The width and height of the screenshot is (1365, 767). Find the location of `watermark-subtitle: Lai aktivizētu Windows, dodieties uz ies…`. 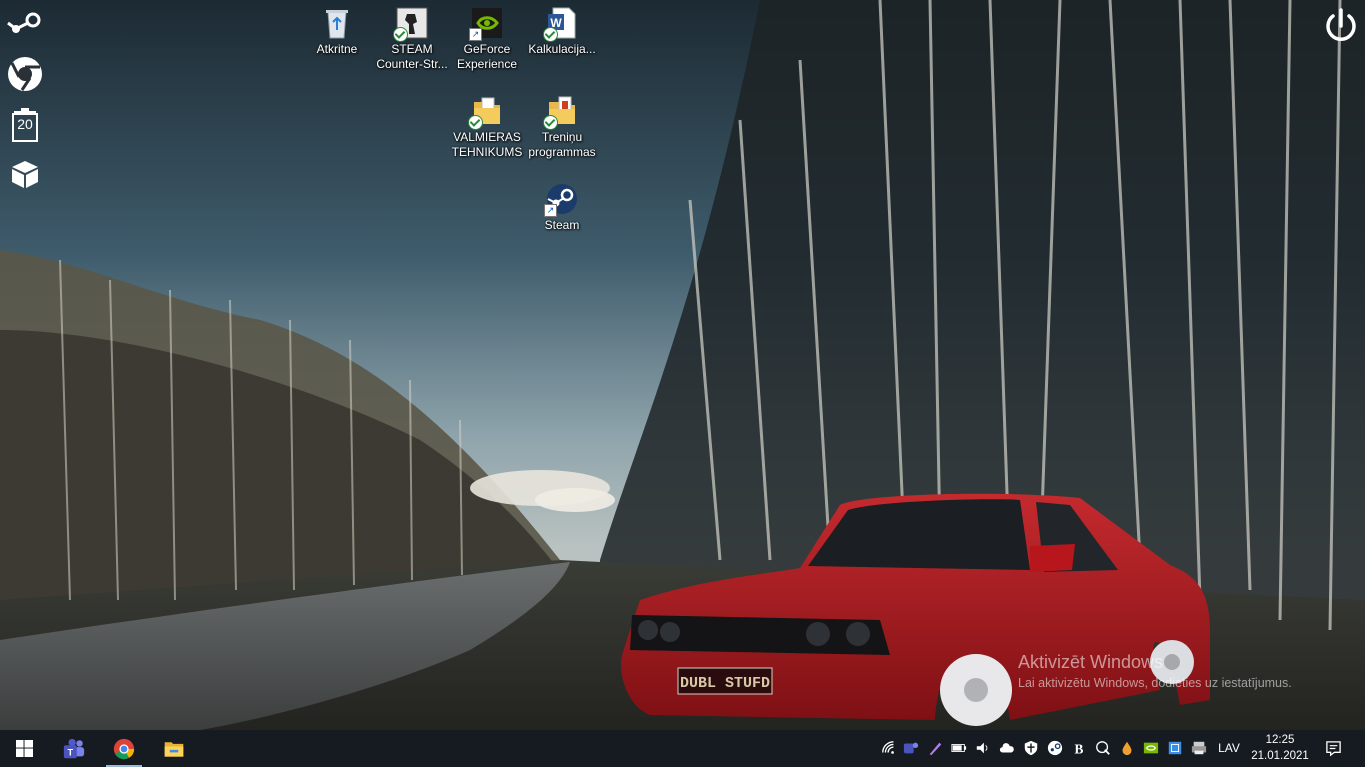

watermark-subtitle: Lai aktivizētu Windows, dodieties uz ies… is located at coordinates (1155, 683).